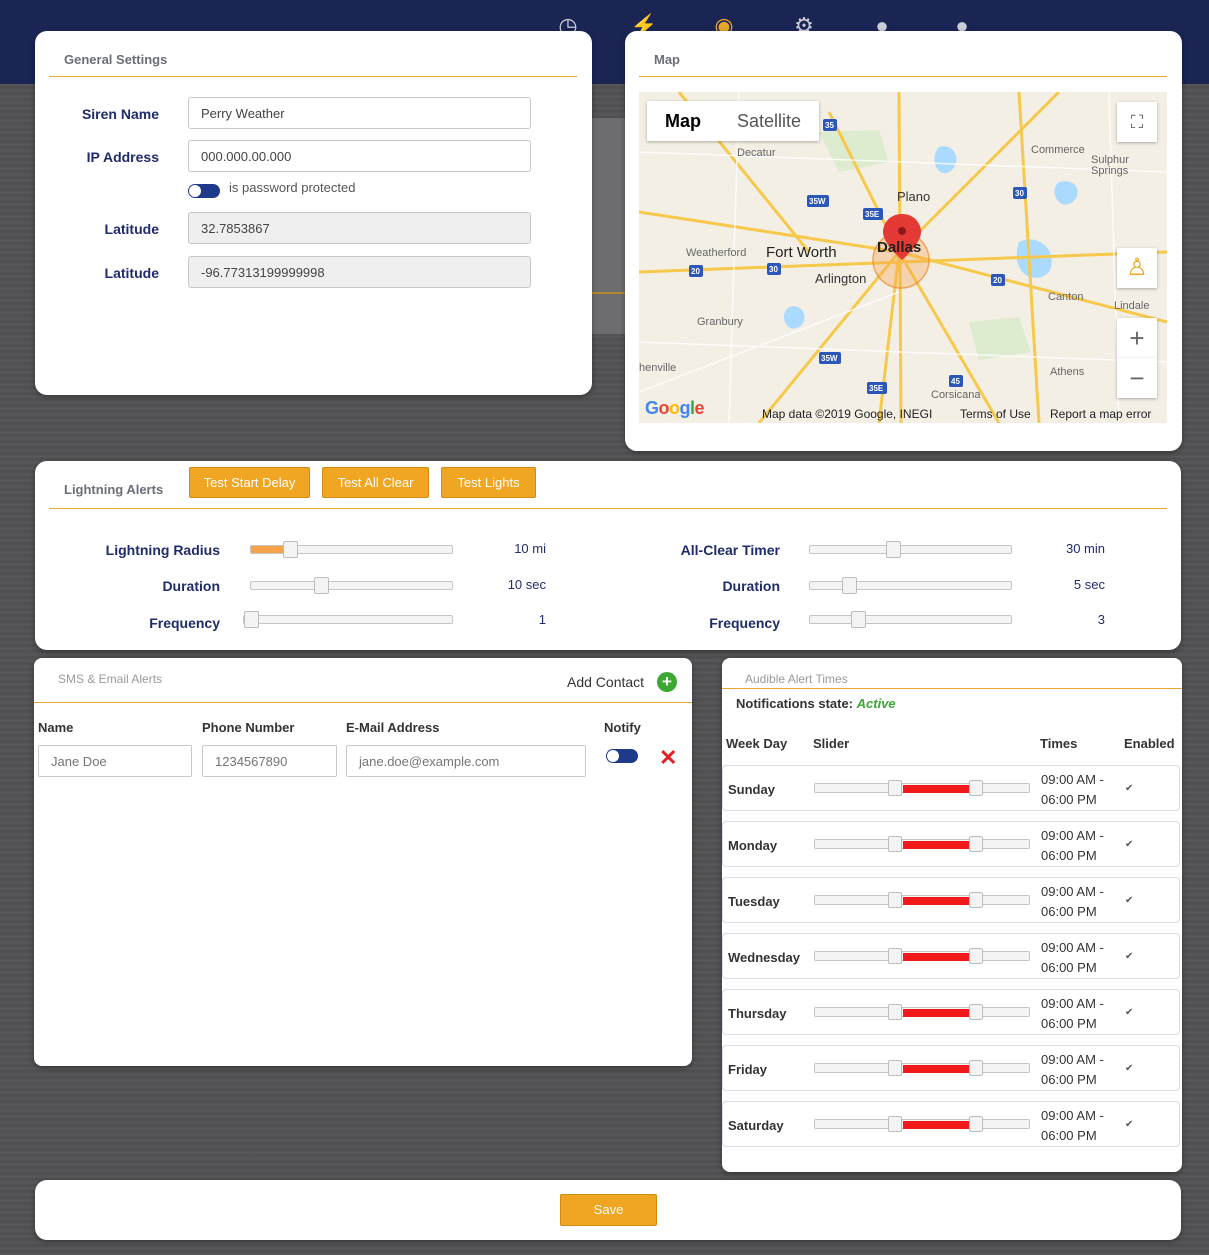 This screenshot has height=1255, width=1209. What do you see at coordinates (903, 76) in the screenshot?
I see `map-card-divider` at bounding box center [903, 76].